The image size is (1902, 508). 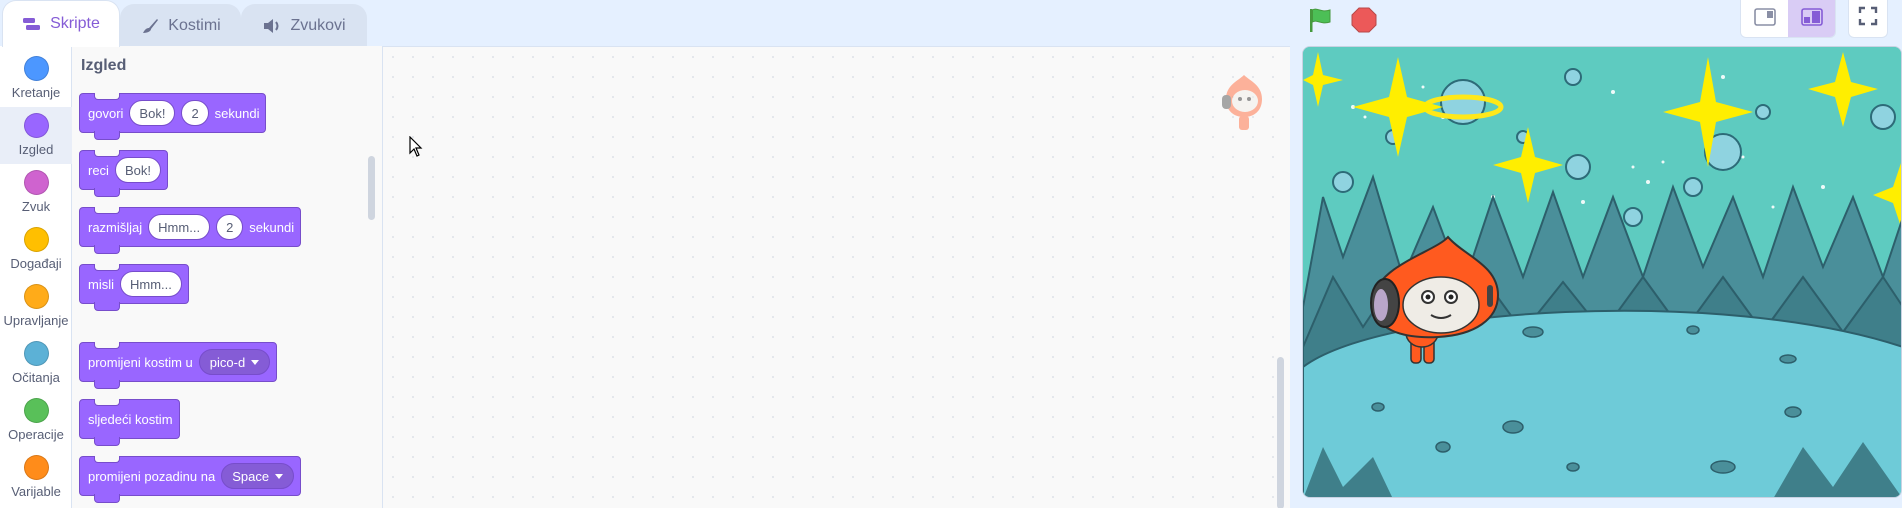 I want to click on paintbrush-icon, so click(x=150, y=26).